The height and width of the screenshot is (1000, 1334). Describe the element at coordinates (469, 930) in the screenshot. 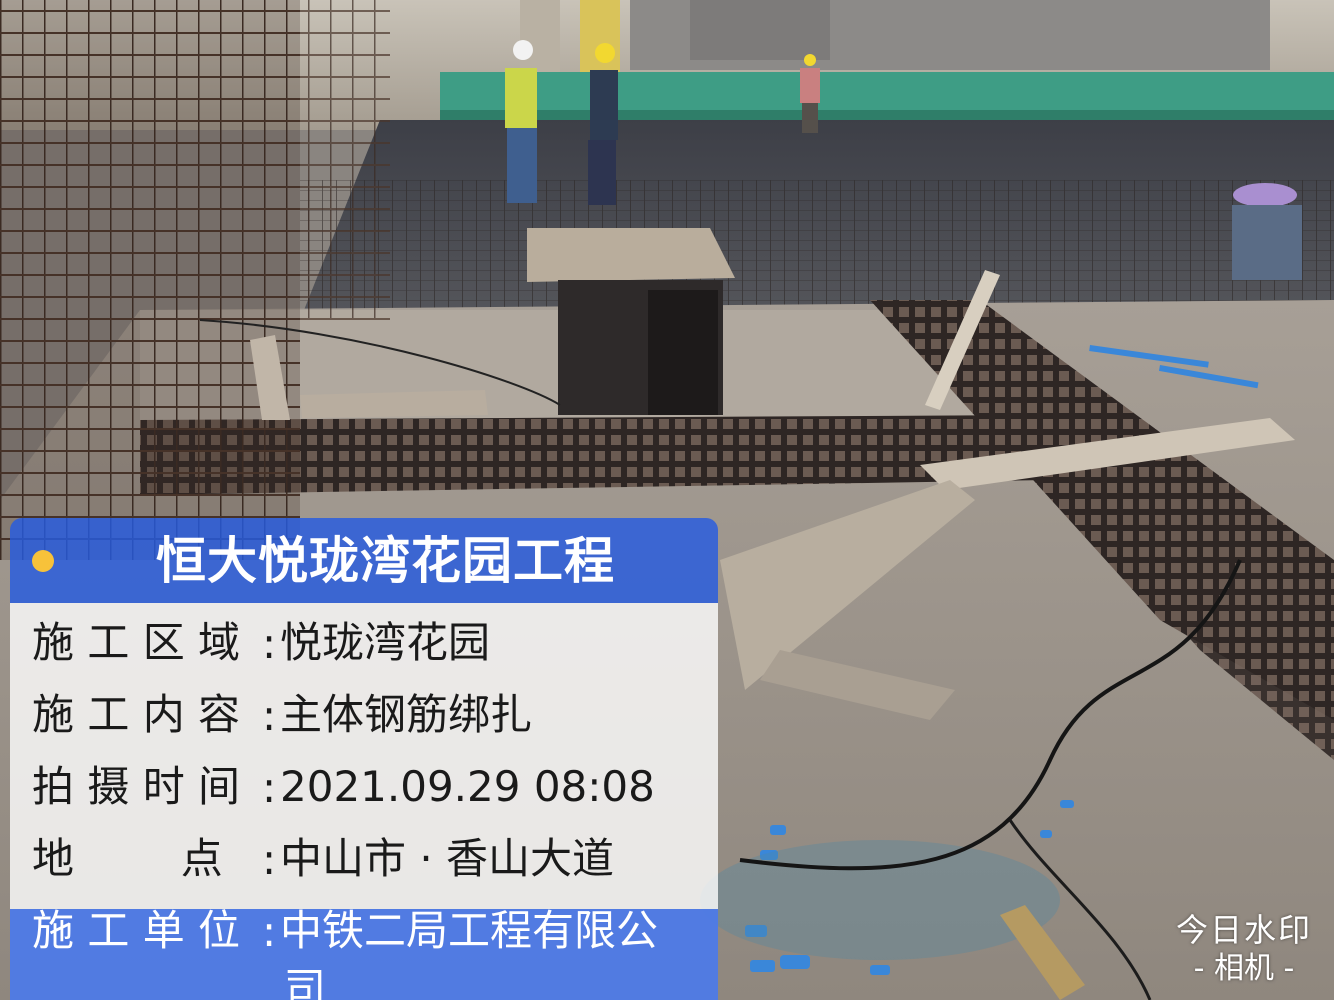

I see `detail-value: 中铁二局工程有限公` at that location.